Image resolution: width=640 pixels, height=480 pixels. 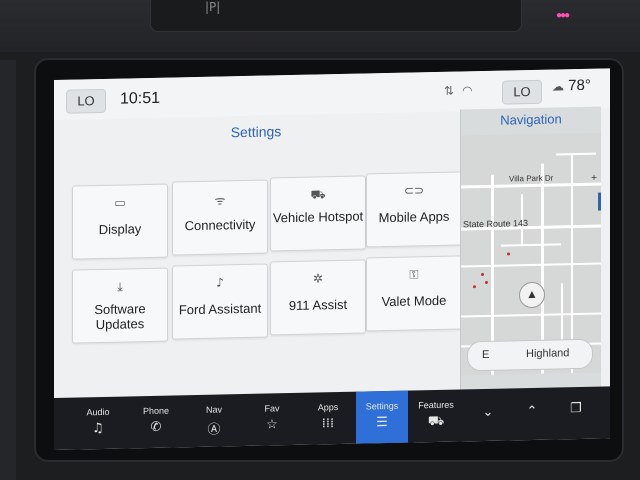 What do you see at coordinates (318, 278) in the screenshot?
I see `emergency-icon: ✲` at bounding box center [318, 278].